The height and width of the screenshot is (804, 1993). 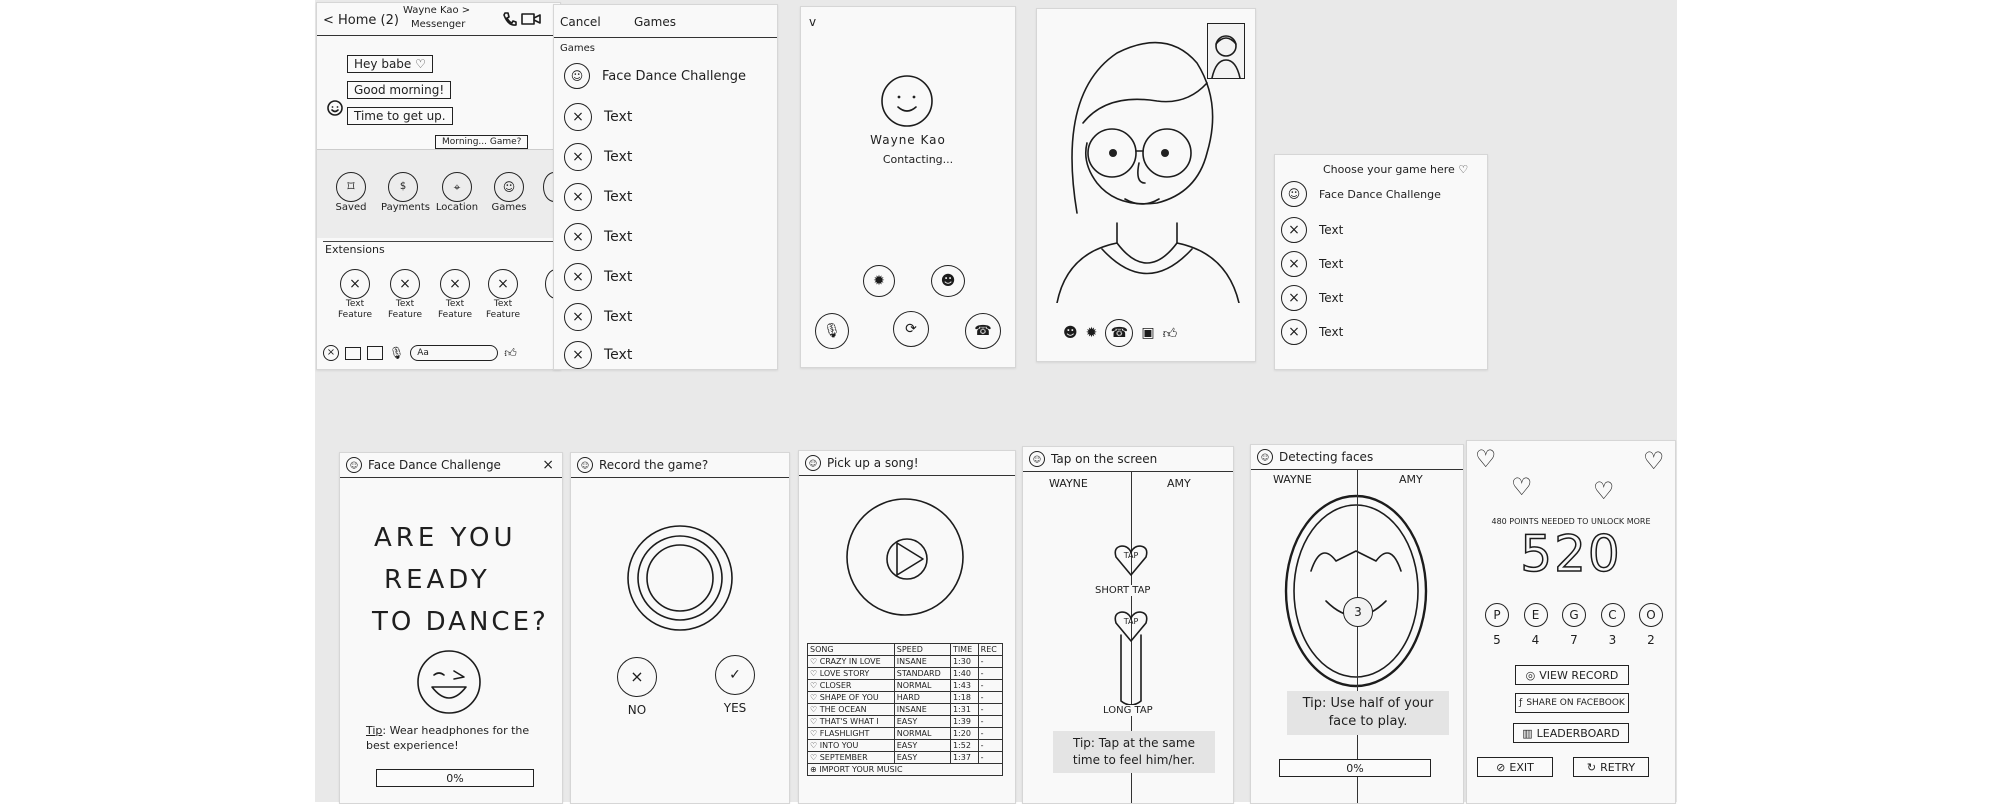 I want to click on song-speed: NORMAL, so click(x=922, y=685).